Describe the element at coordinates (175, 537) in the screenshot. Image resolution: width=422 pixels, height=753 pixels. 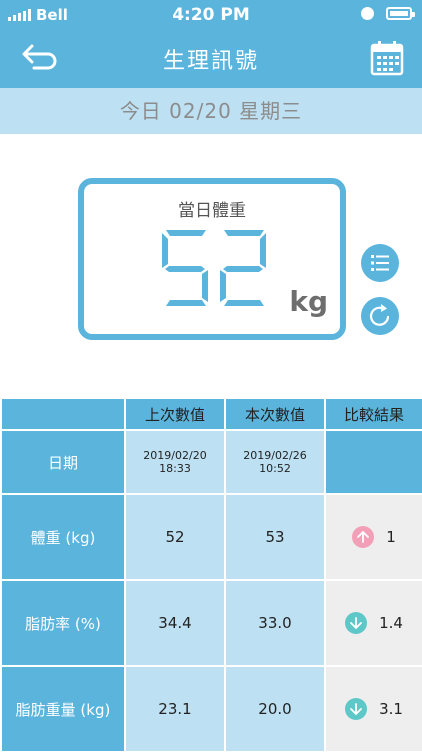
I see `previous-value: 52` at that location.